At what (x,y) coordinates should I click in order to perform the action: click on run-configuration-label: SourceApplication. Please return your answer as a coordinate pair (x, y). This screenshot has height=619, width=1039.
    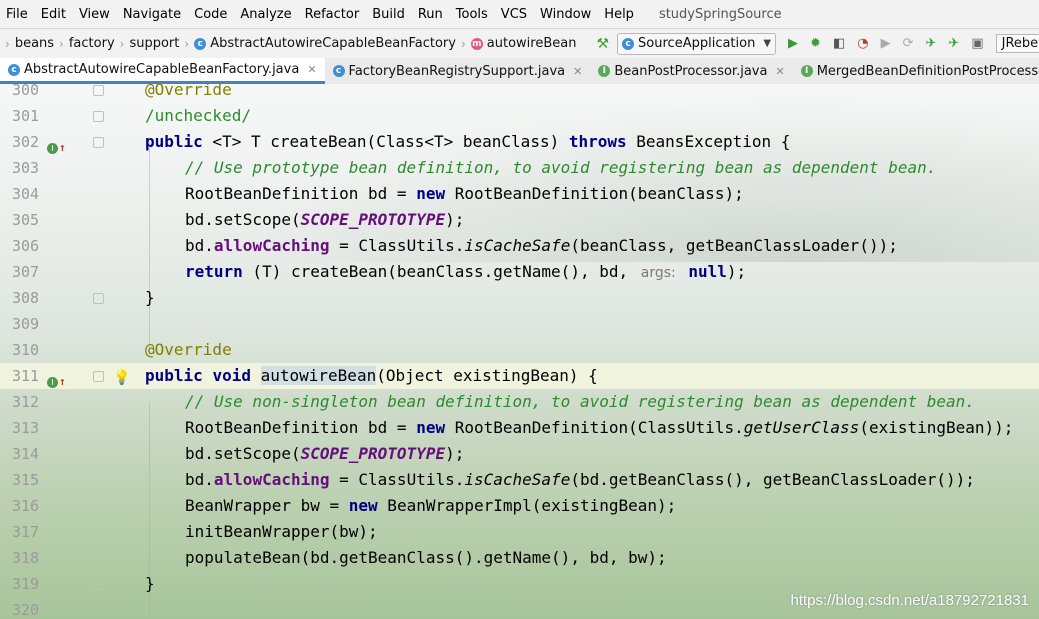
    Looking at the image, I should click on (697, 43).